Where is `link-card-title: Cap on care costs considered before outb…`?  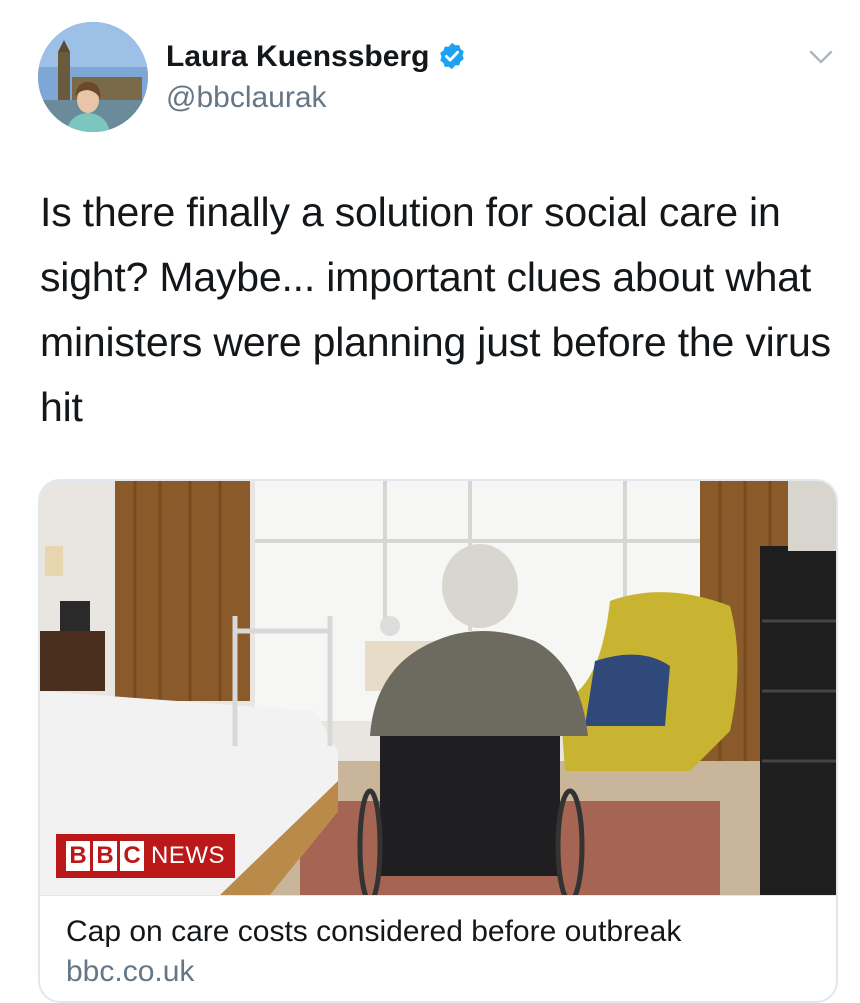
link-card-title: Cap on care costs considered before outb… is located at coordinates (373, 932).